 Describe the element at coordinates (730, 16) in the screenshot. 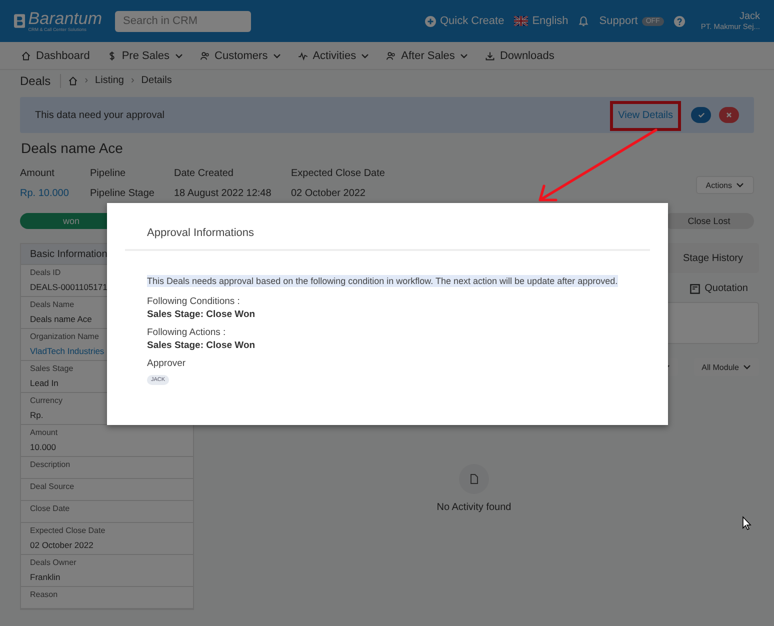

I see `user-name: Jack` at that location.